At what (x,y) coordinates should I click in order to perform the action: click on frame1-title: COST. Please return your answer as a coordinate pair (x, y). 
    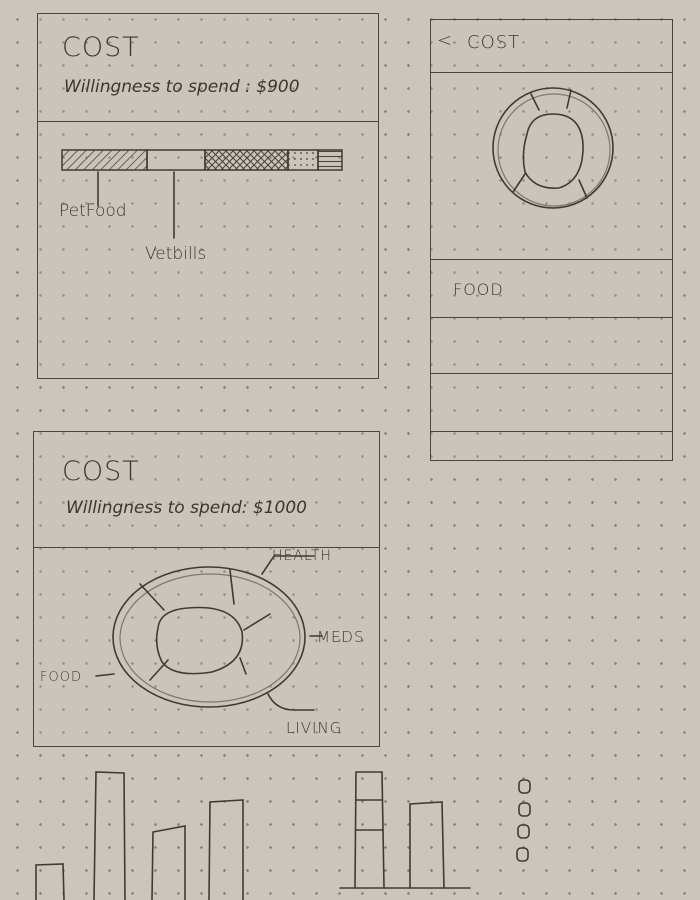
    Looking at the image, I should click on (101, 47).